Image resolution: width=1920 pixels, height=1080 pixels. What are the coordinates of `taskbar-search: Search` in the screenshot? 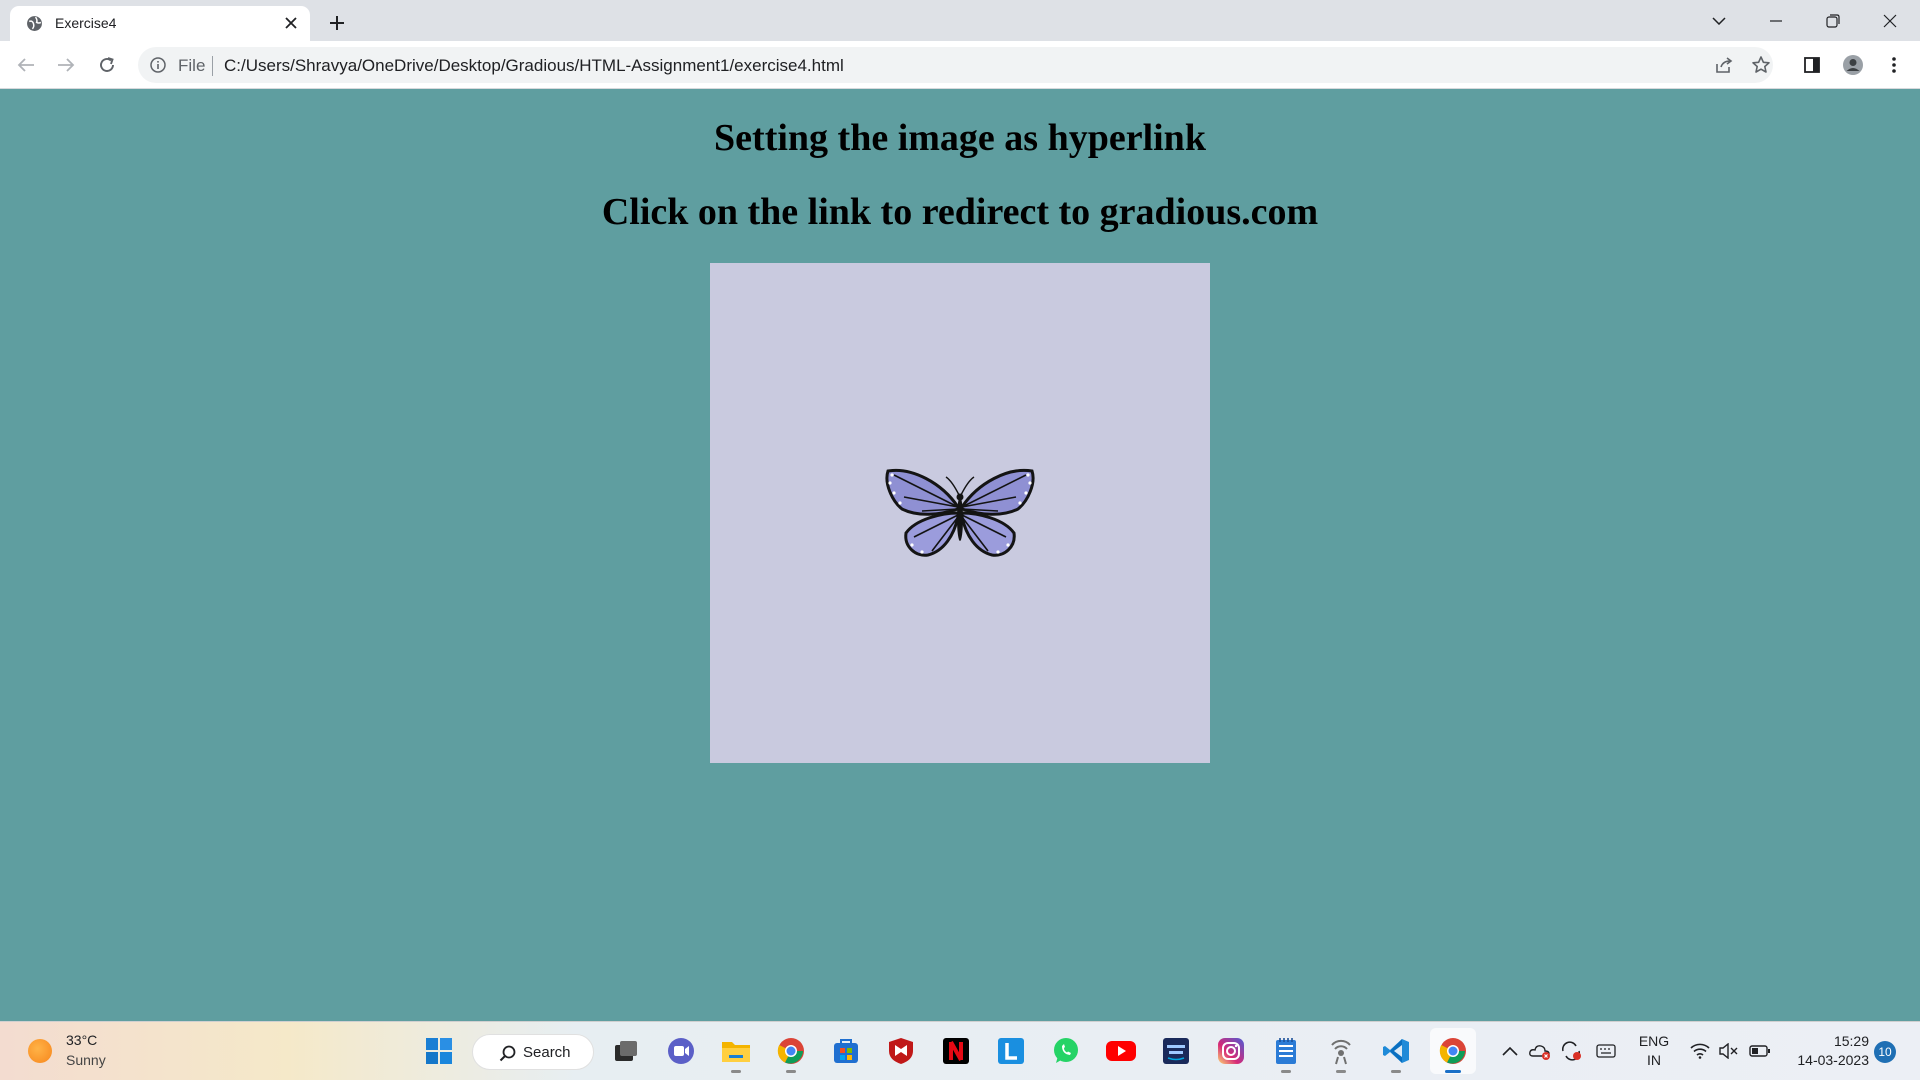 It's located at (533, 1052).